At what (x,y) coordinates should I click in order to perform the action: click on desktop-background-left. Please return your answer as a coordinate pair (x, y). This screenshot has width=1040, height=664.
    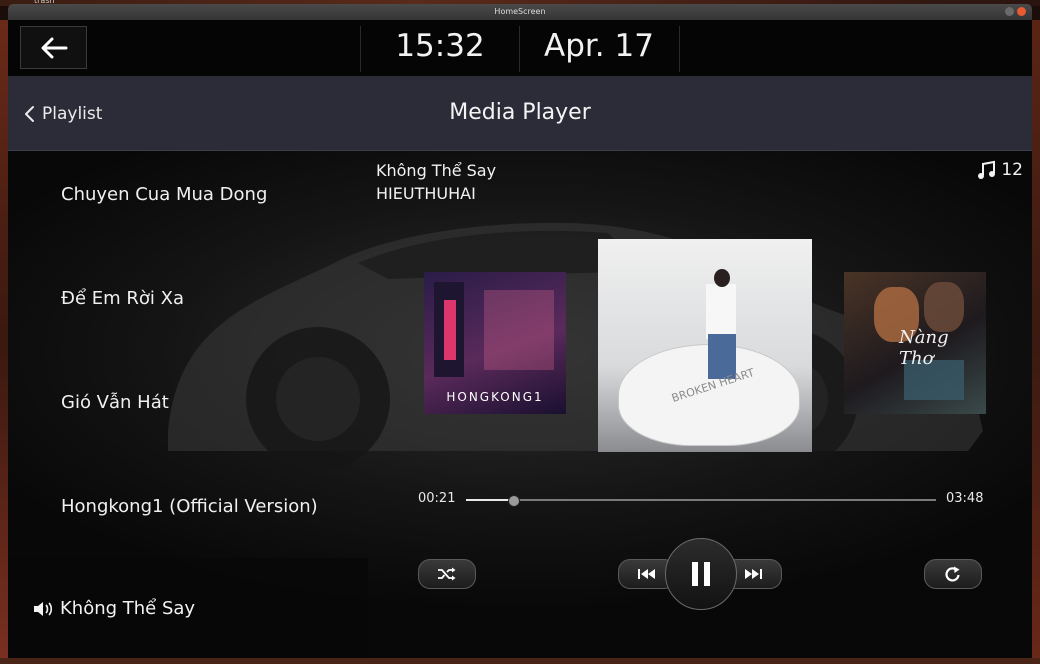
    Looking at the image, I should click on (4, 342).